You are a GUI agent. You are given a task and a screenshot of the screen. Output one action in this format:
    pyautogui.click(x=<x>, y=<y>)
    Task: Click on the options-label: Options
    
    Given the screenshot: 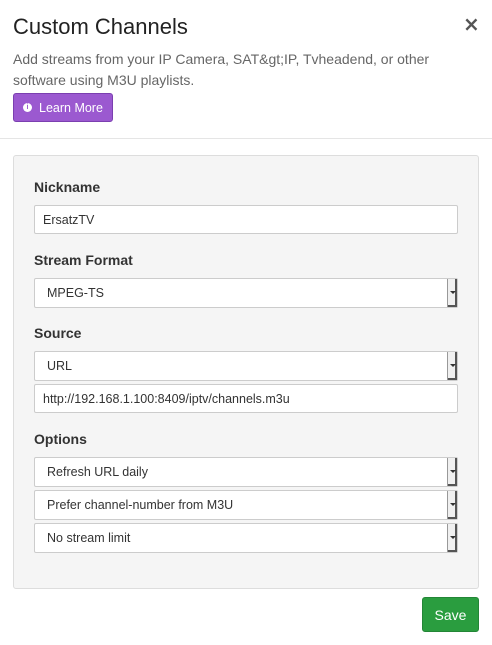 What is the action you would take?
    pyautogui.click(x=60, y=439)
    